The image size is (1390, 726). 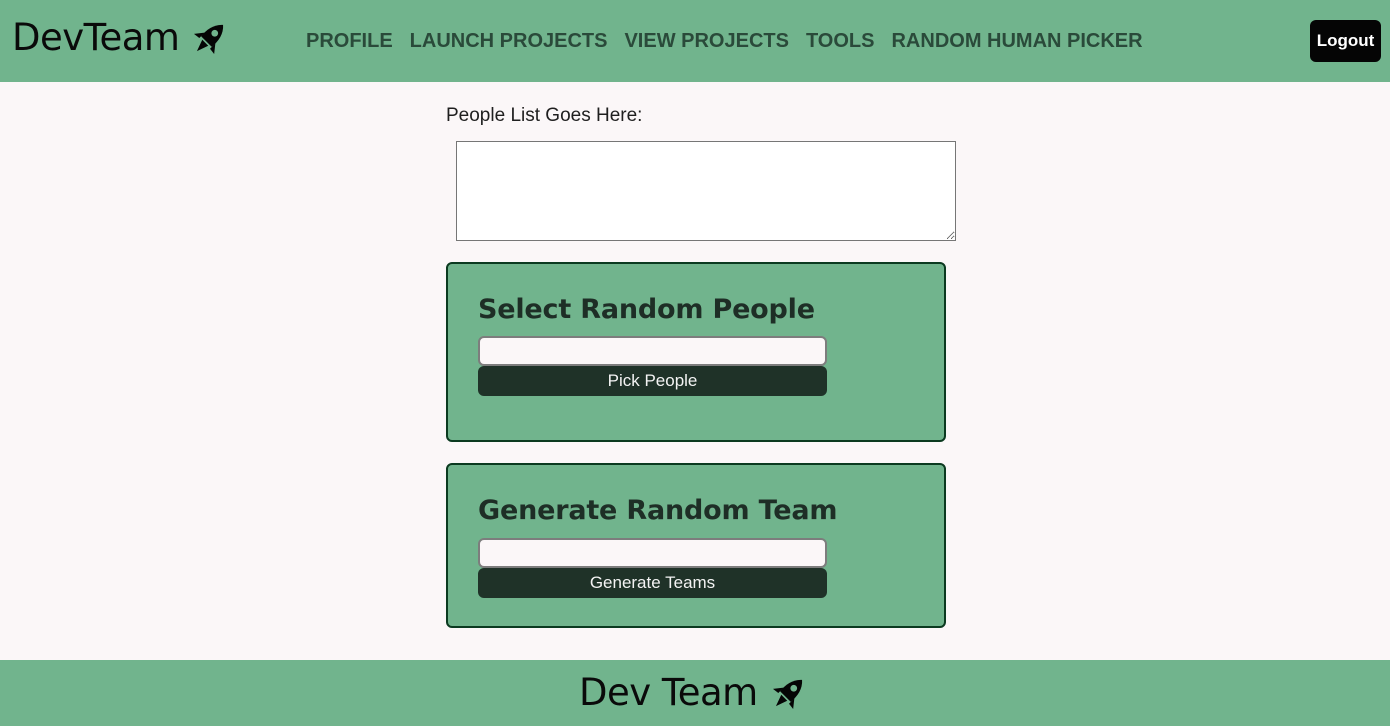 What do you see at coordinates (509, 41) in the screenshot?
I see `nav-link-launch-projects: LAUNCH PROJECTS` at bounding box center [509, 41].